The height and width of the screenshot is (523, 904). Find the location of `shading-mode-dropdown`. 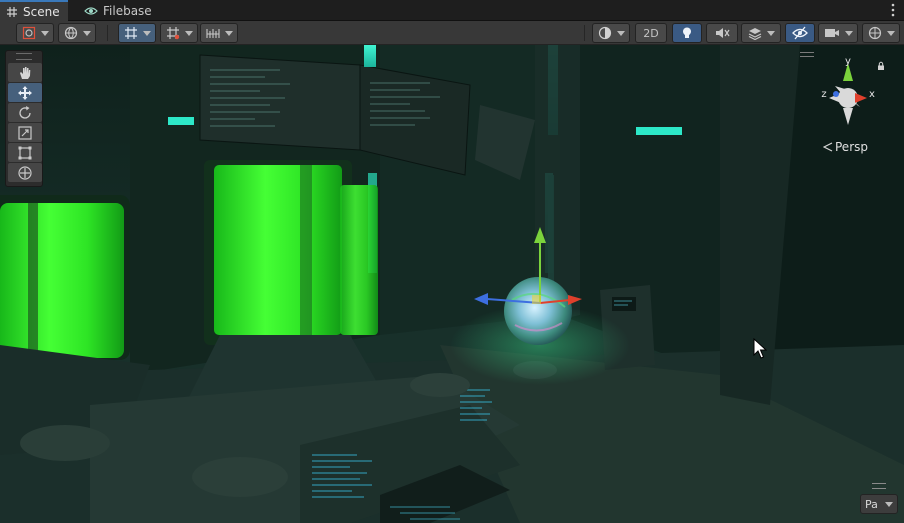

shading-mode-dropdown is located at coordinates (611, 33).